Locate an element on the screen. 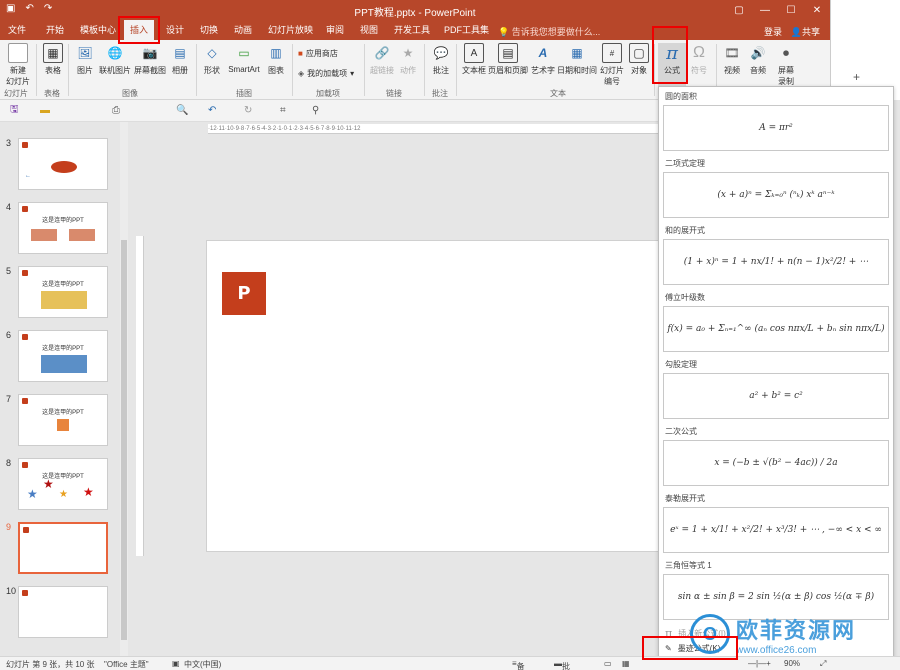  thumbnail: 这是连甲的PPT ★ ★ ★ ★ is located at coordinates (63, 484).